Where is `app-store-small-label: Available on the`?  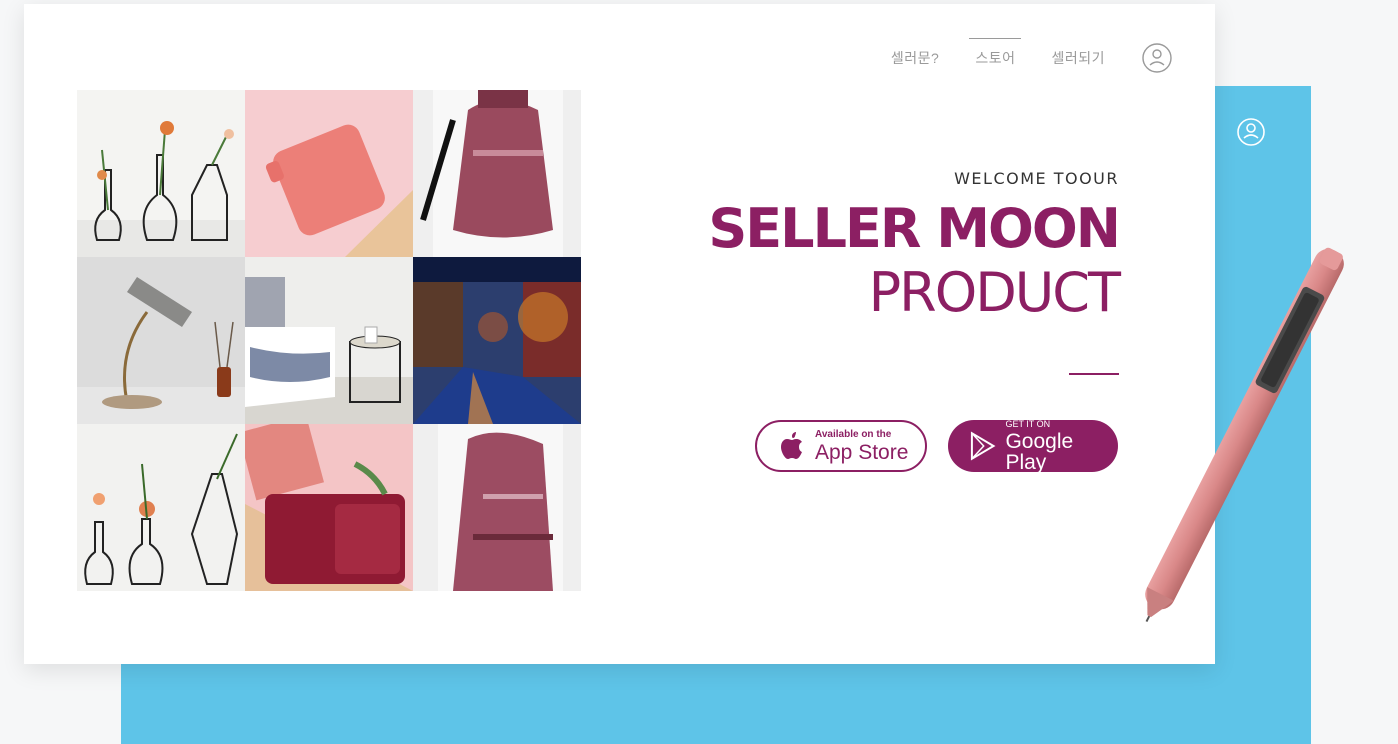 app-store-small-label: Available on the is located at coordinates (853, 434).